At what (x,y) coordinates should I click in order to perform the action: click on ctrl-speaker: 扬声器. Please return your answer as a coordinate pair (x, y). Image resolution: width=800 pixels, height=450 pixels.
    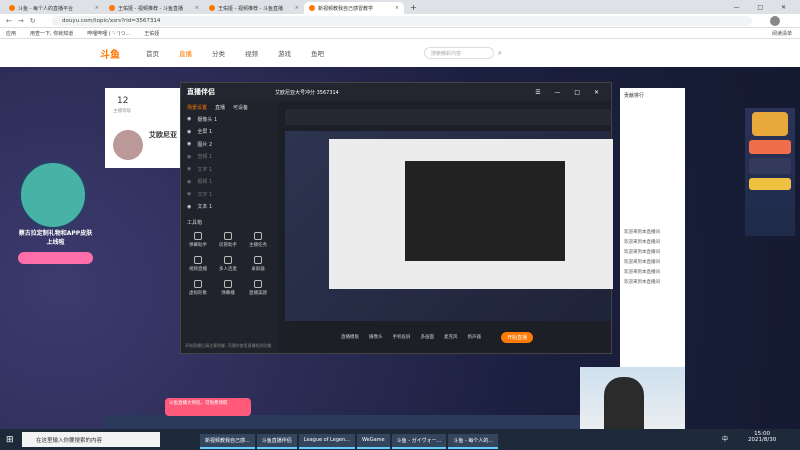
    Looking at the image, I should click on (475, 337).